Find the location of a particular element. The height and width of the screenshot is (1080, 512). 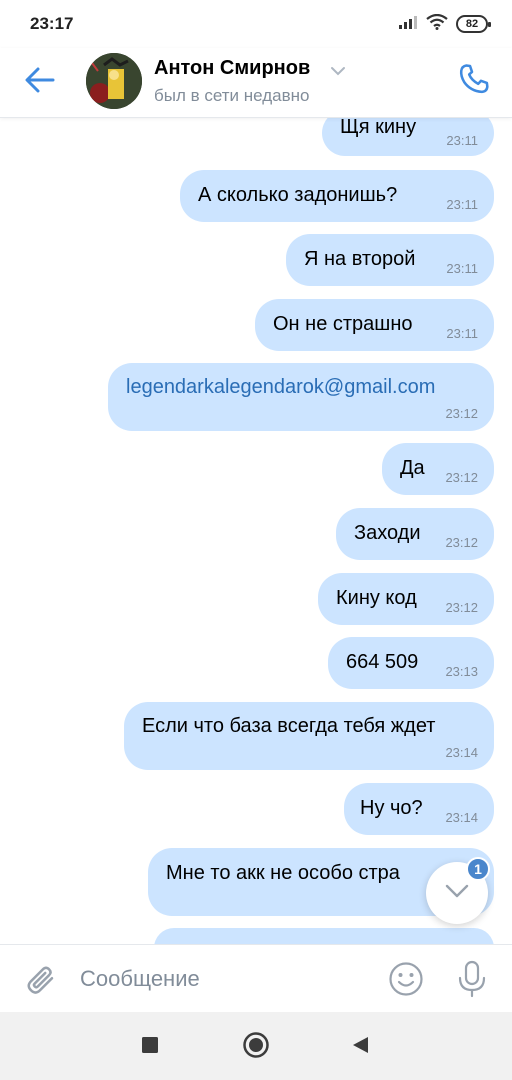

call-button is located at coordinates (474, 81).